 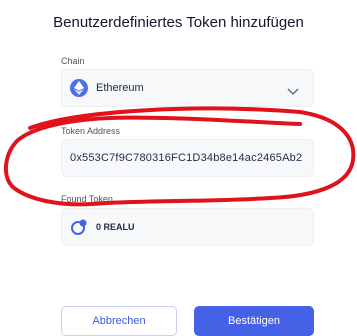 I want to click on cancel-button: Abbrechen, so click(x=119, y=321).